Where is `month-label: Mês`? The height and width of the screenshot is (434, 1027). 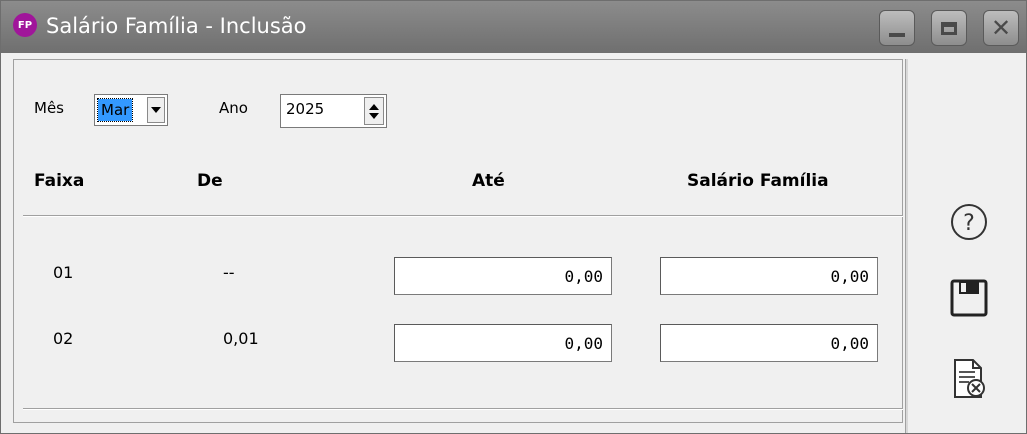
month-label: Mês is located at coordinates (49, 108).